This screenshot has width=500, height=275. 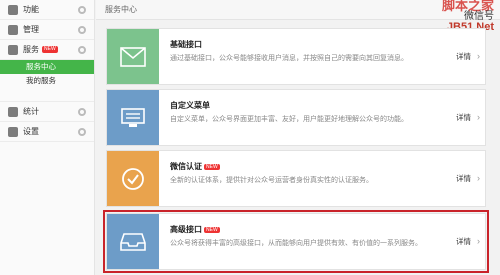 What do you see at coordinates (13, 49) in the screenshot?
I see `server-icon` at bounding box center [13, 49].